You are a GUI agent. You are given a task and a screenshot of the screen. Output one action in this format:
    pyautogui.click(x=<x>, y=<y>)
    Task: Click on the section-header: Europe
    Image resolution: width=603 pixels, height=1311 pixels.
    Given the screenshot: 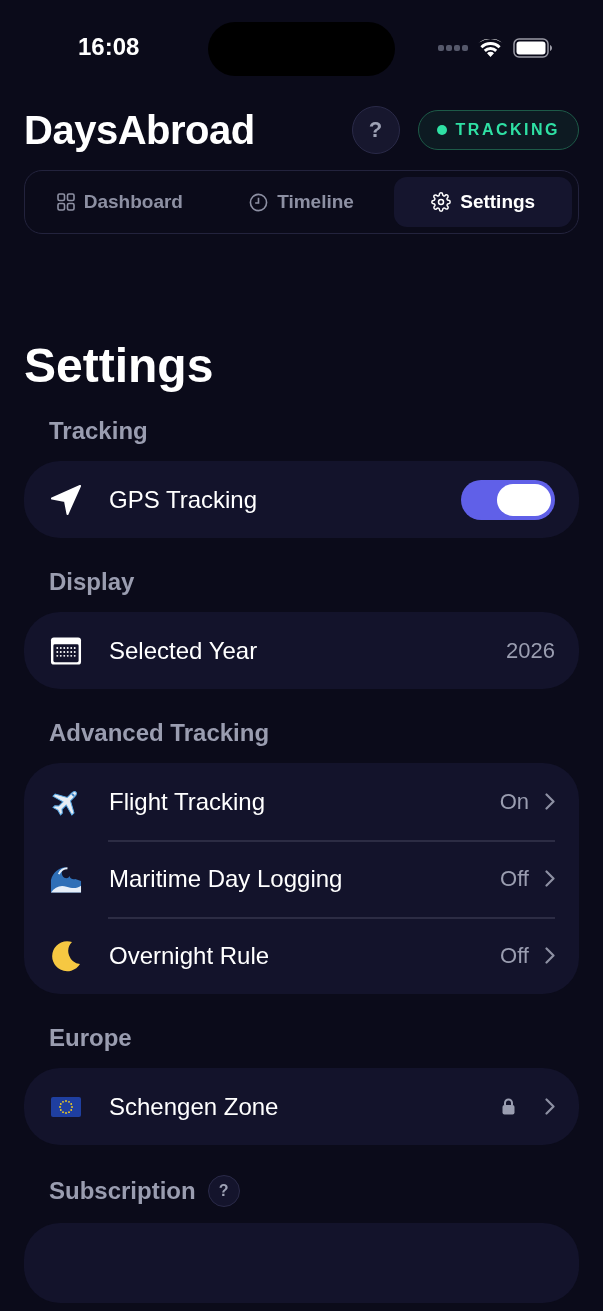 What is the action you would take?
    pyautogui.click(x=90, y=1038)
    